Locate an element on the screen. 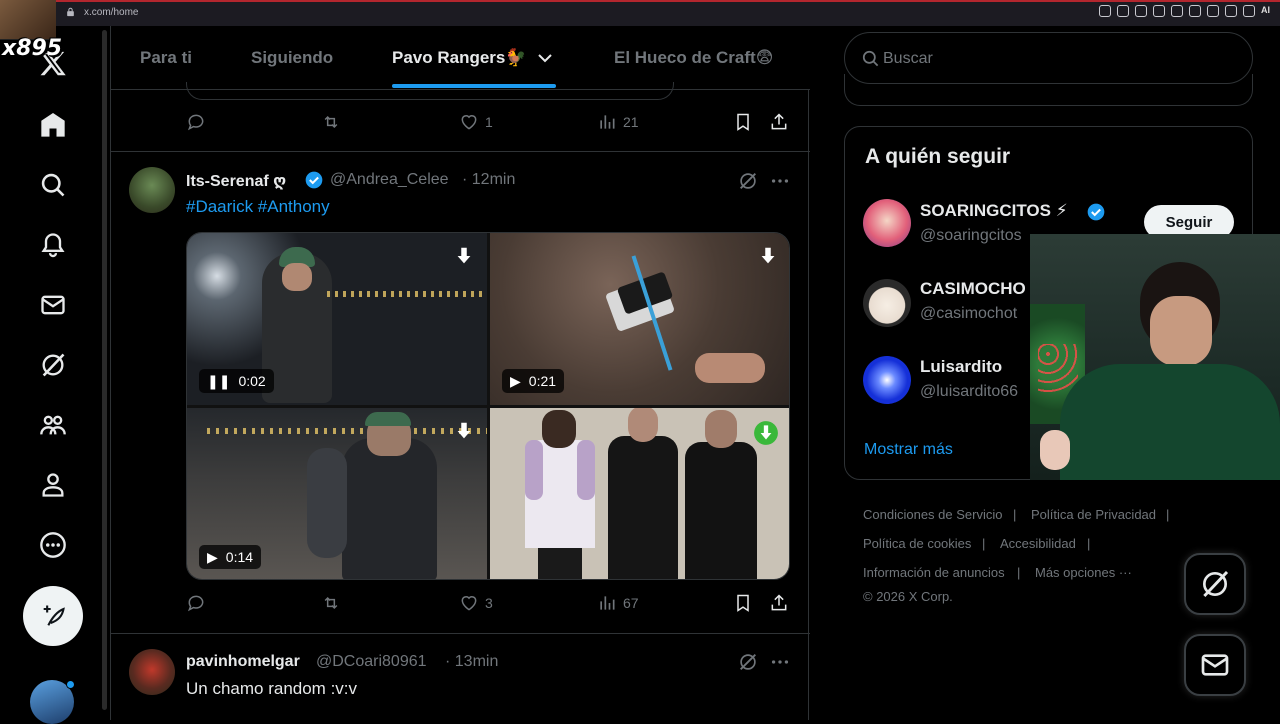  video-thumbnail: ▶ 0:21 is located at coordinates (639, 319).